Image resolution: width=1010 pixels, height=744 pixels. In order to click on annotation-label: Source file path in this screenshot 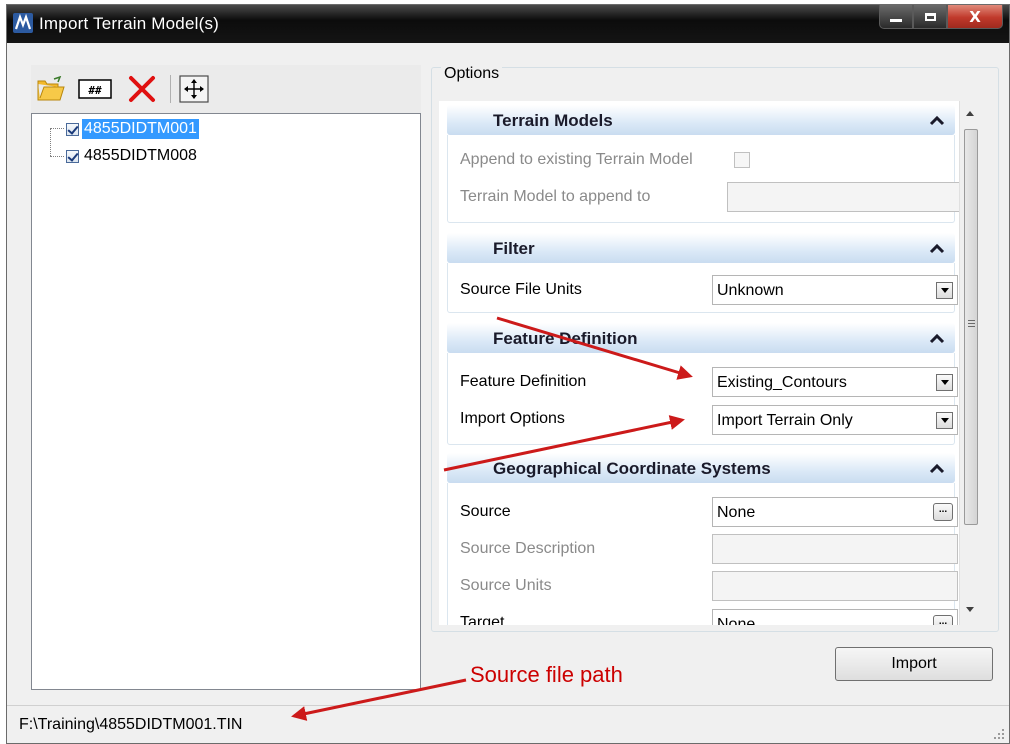, I will do `click(546, 674)`.